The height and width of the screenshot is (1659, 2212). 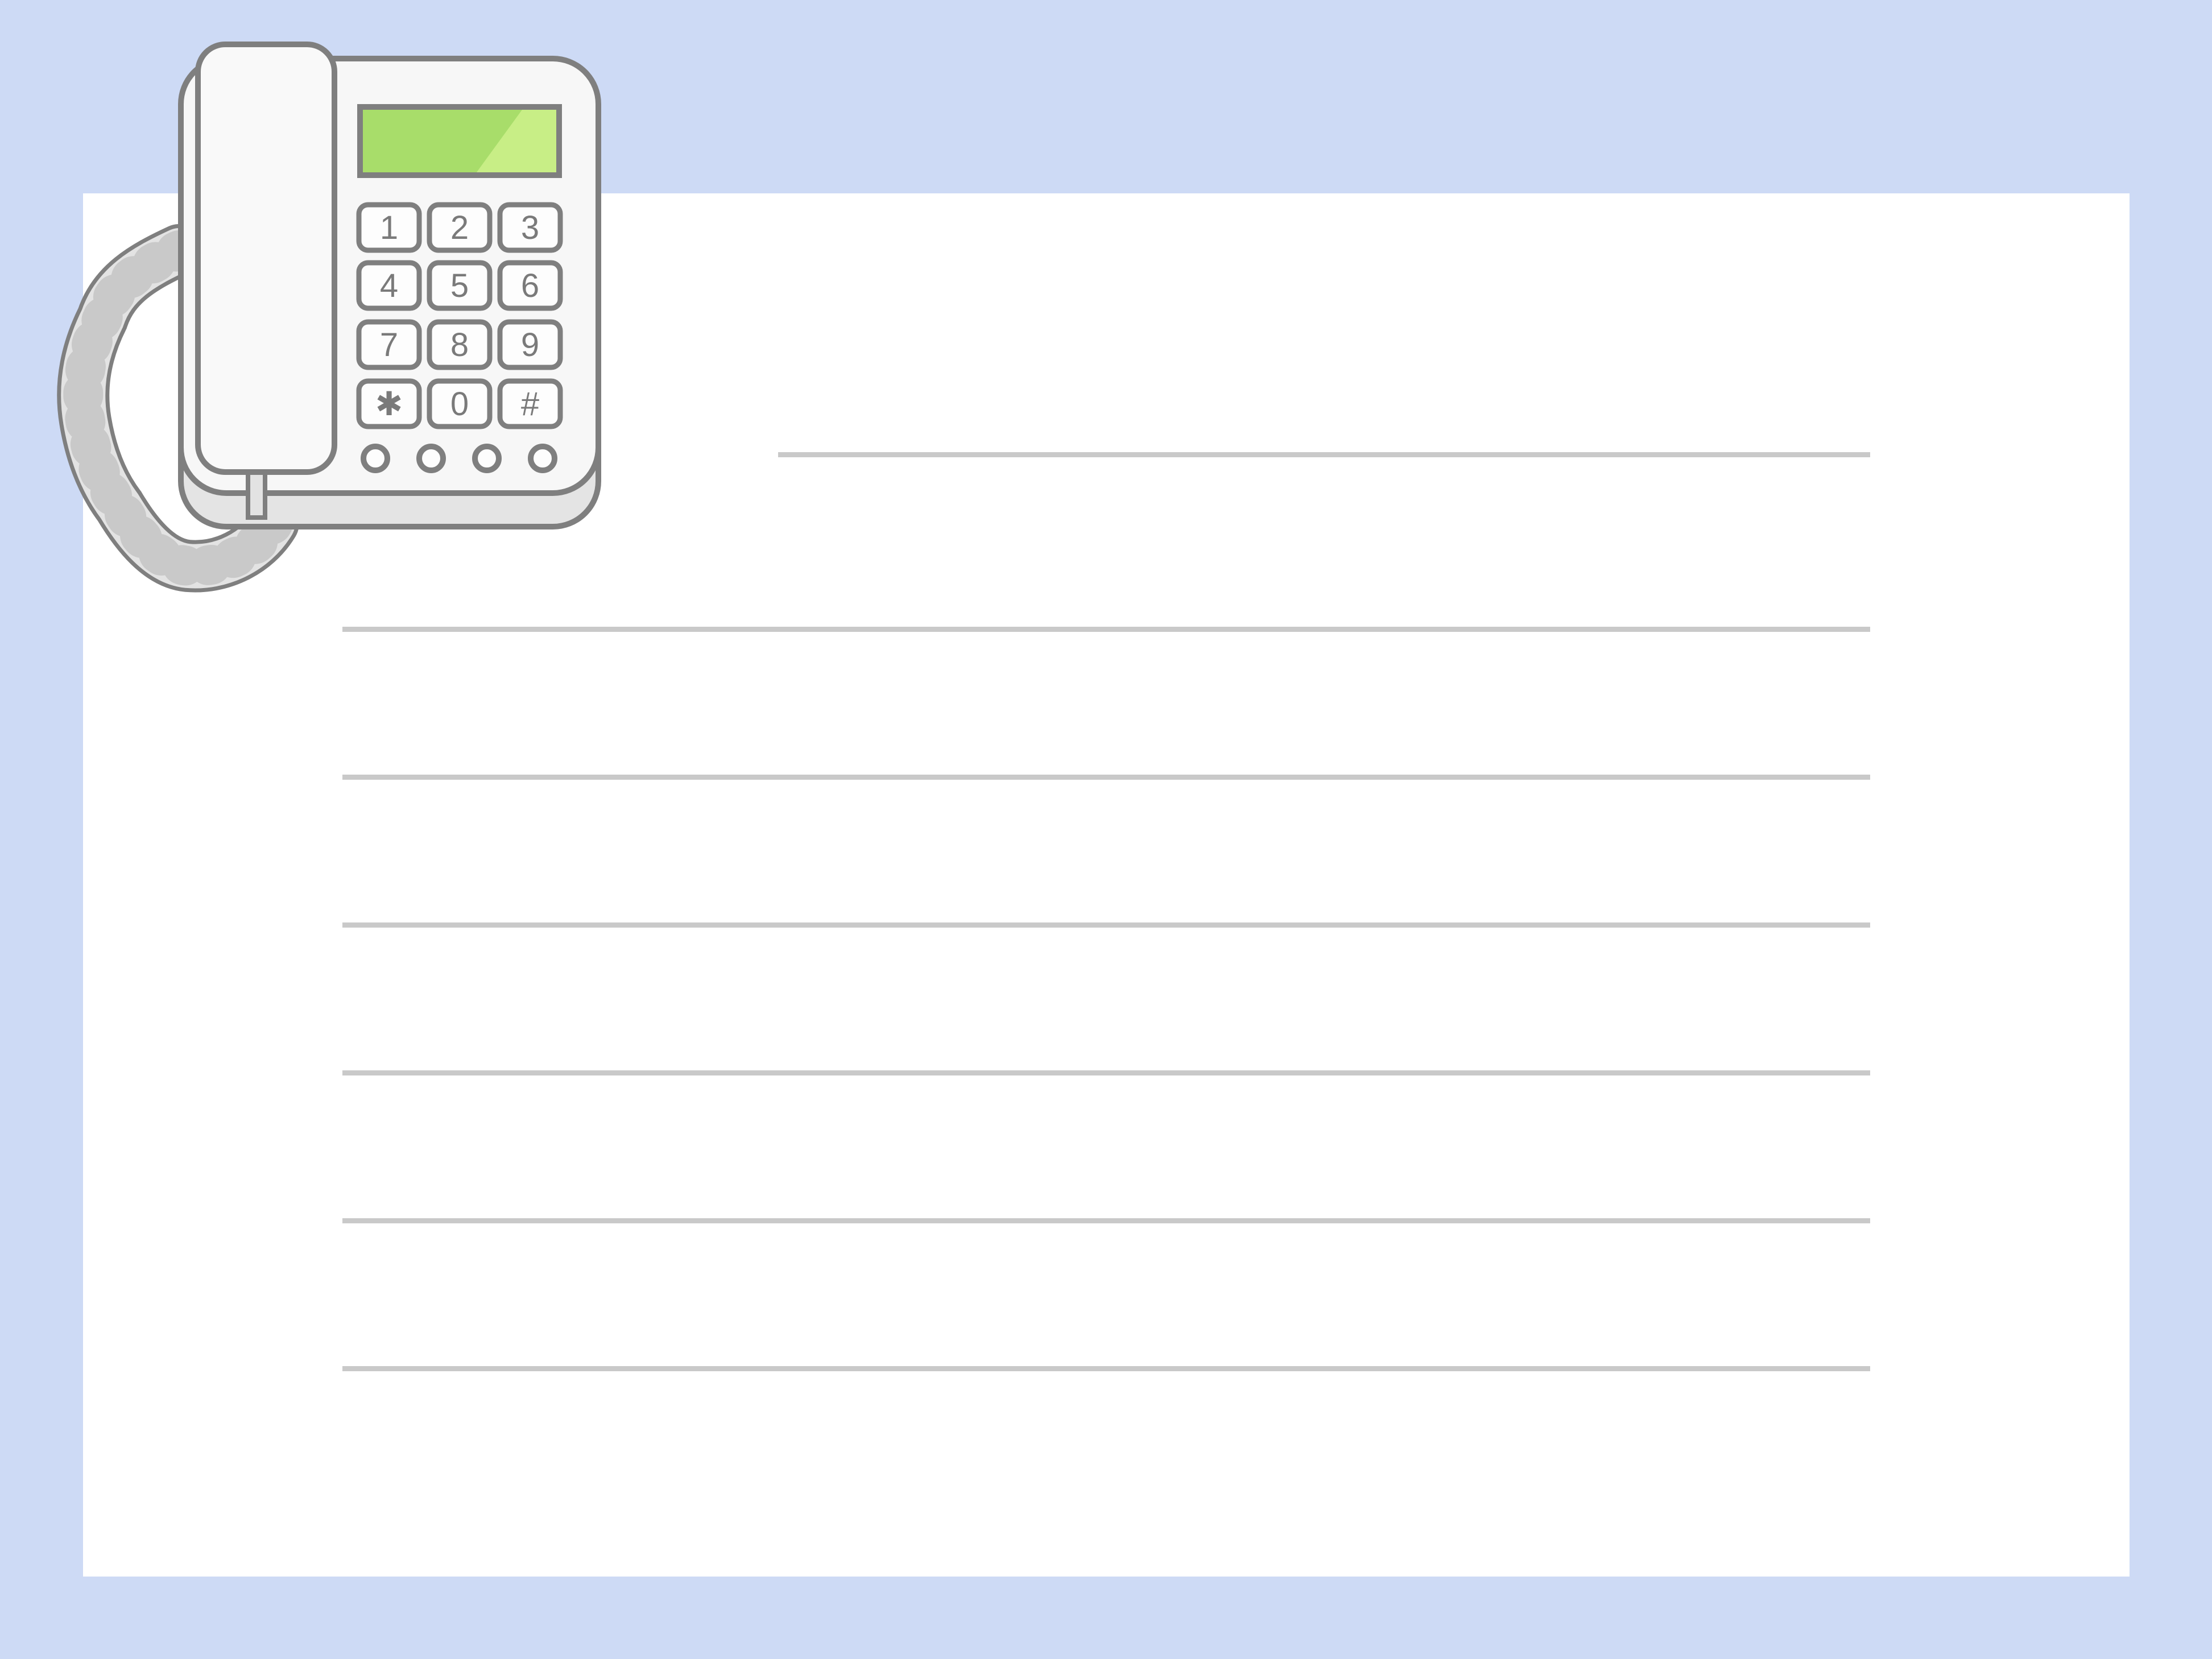 I want to click on key-5: 5, so click(x=460, y=286).